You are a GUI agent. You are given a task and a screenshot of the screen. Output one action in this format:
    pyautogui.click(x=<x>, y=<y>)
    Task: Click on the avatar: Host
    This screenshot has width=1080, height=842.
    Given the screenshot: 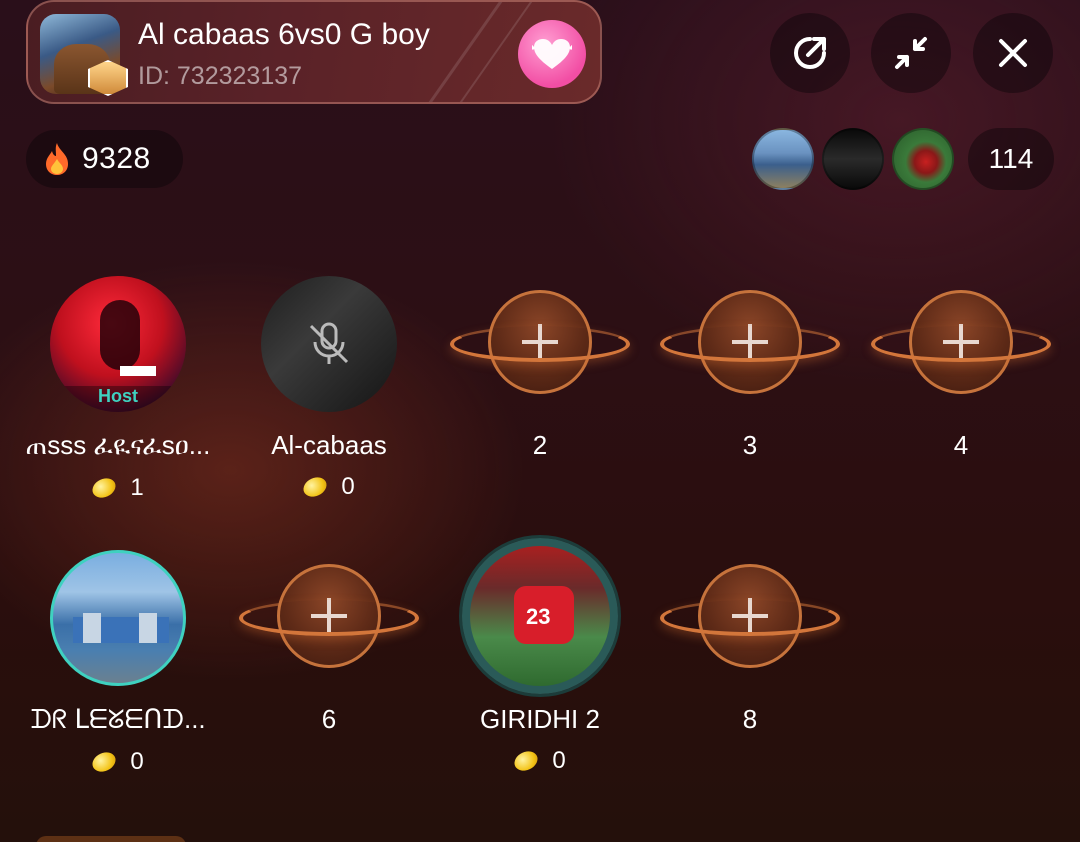 What is the action you would take?
    pyautogui.click(x=118, y=344)
    